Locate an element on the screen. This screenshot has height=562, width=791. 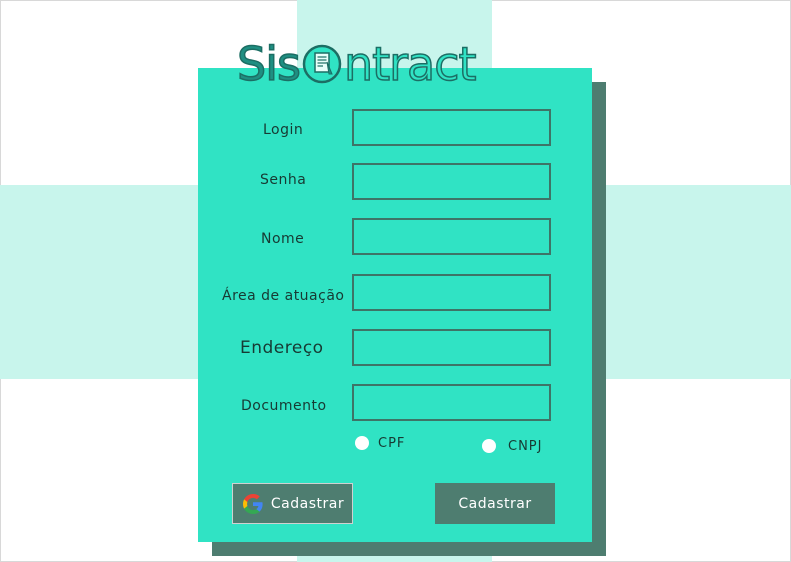
documento-label: Documento is located at coordinates (284, 406).